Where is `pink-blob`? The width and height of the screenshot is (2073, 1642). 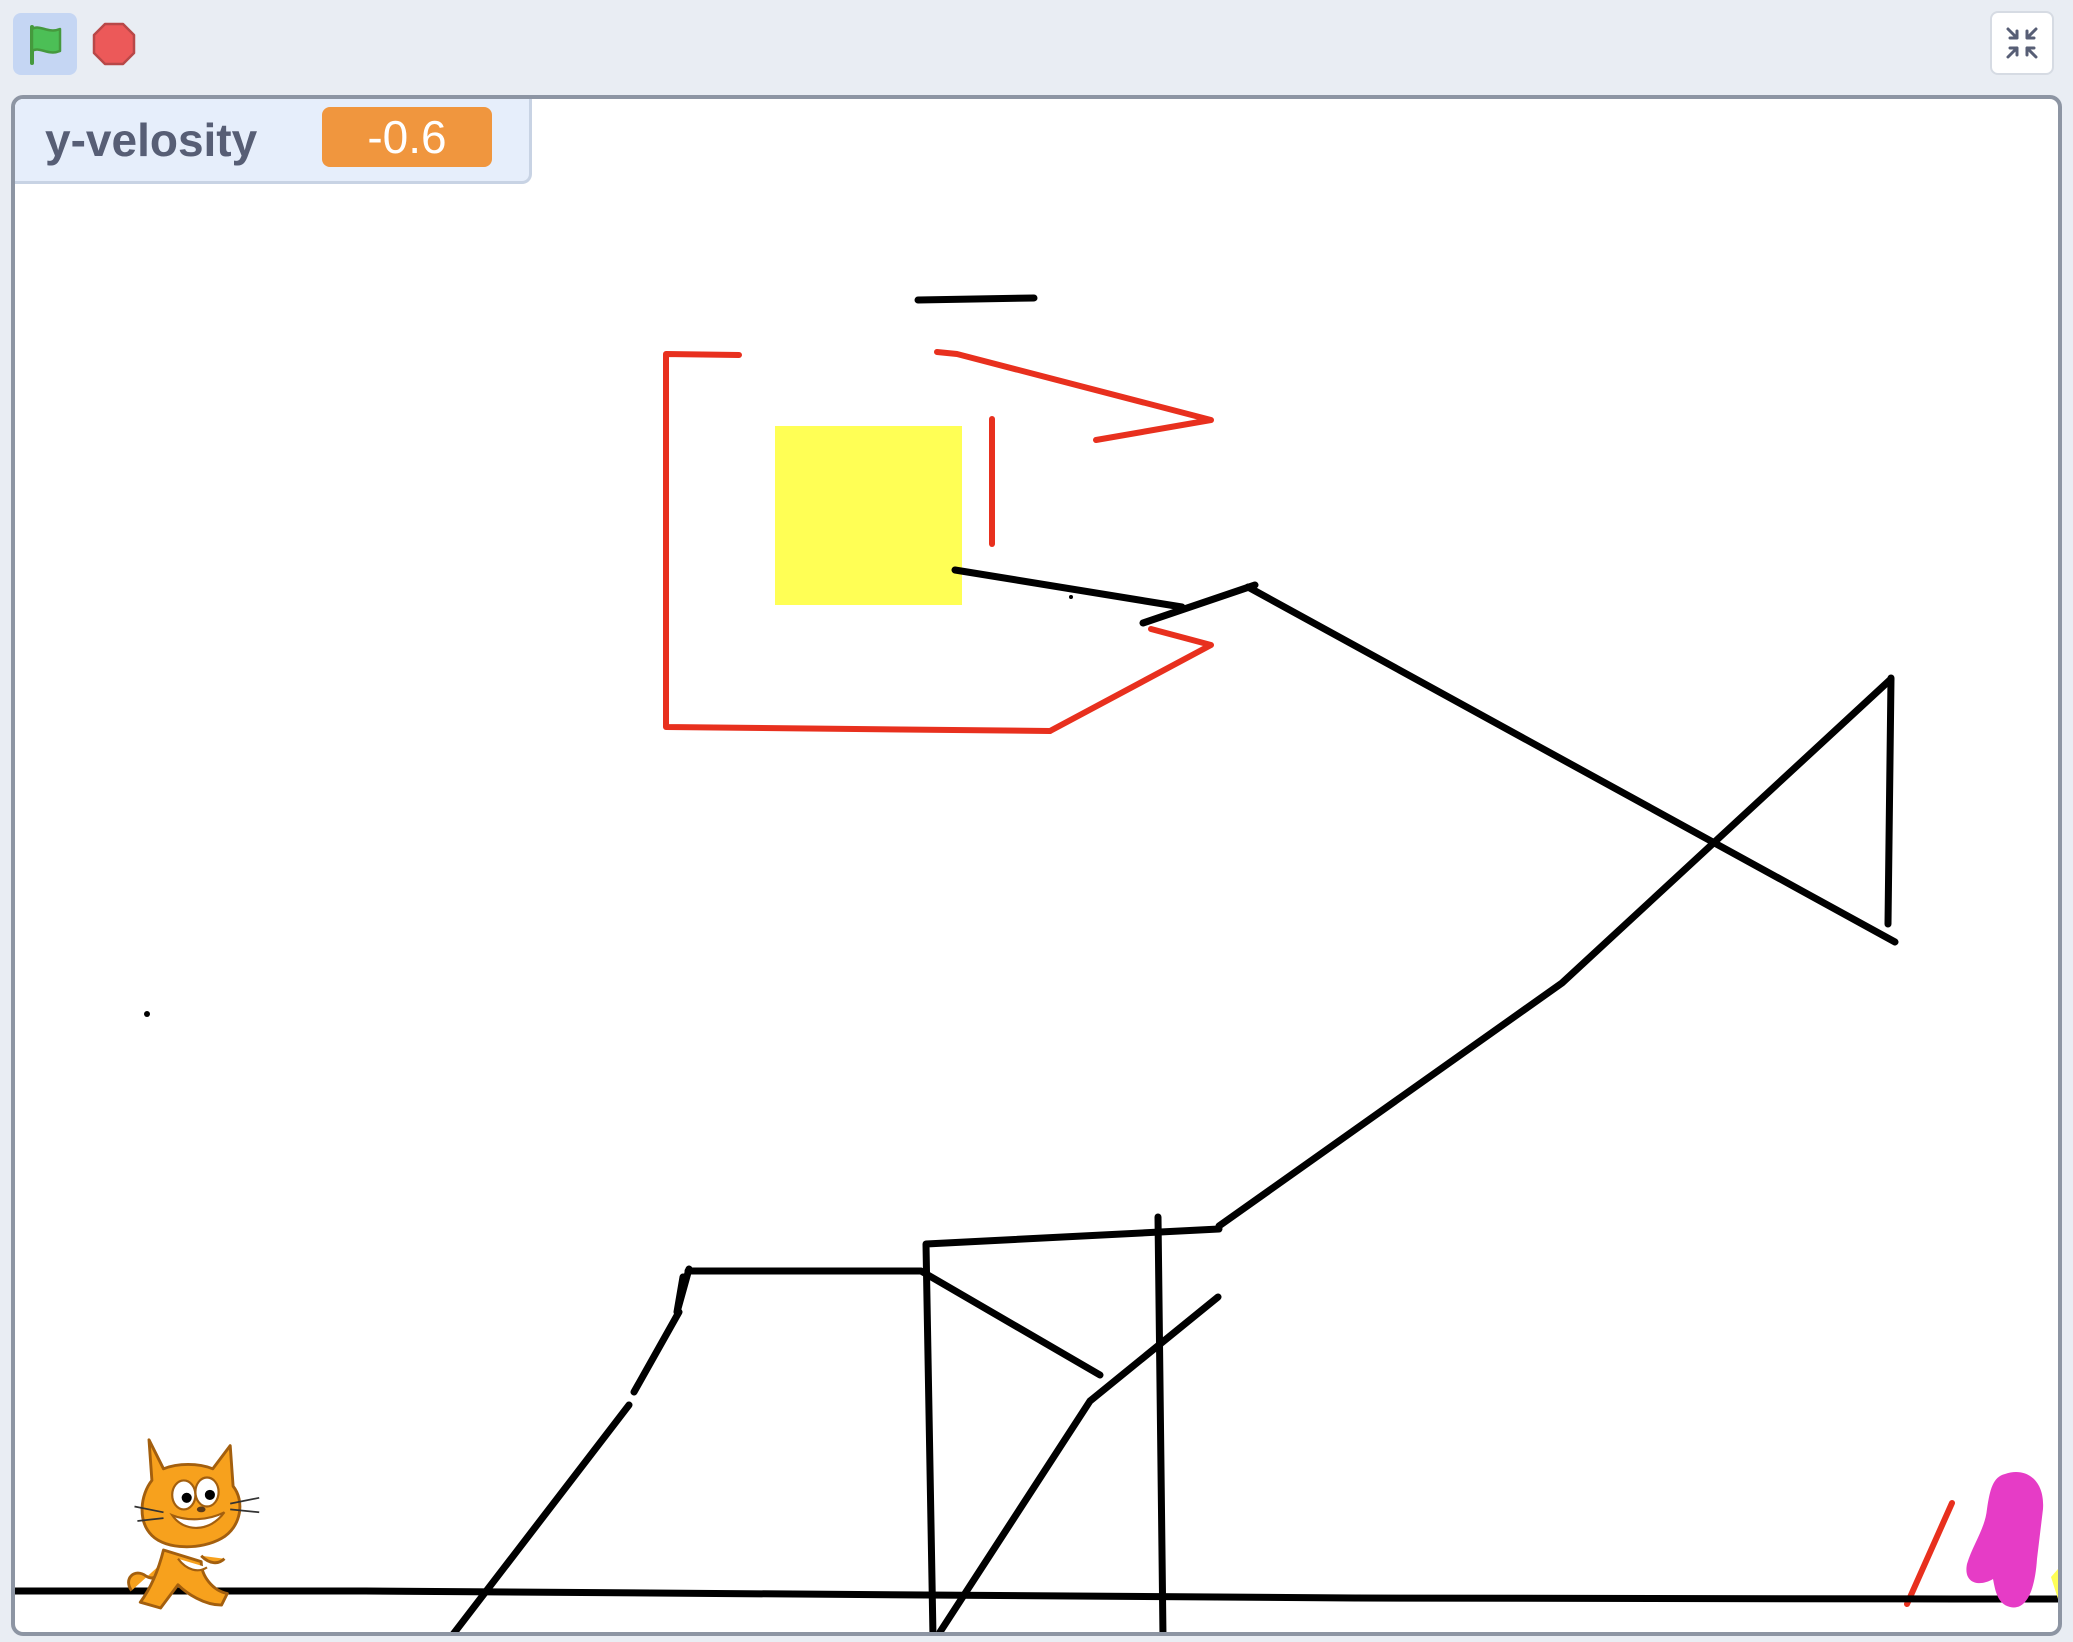
pink-blob is located at coordinates (2005, 1540).